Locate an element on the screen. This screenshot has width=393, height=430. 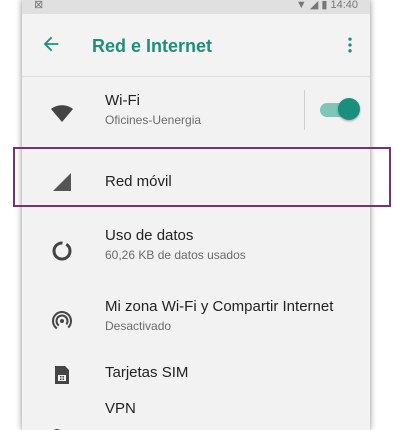
wifi-title: Wi-Fi is located at coordinates (122, 100).